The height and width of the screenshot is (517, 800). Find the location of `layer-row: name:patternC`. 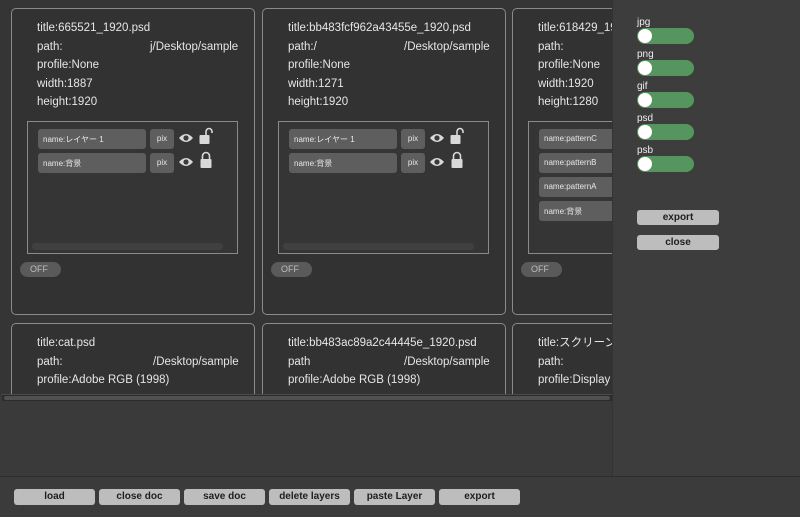

layer-row: name:patternC is located at coordinates (575, 139).